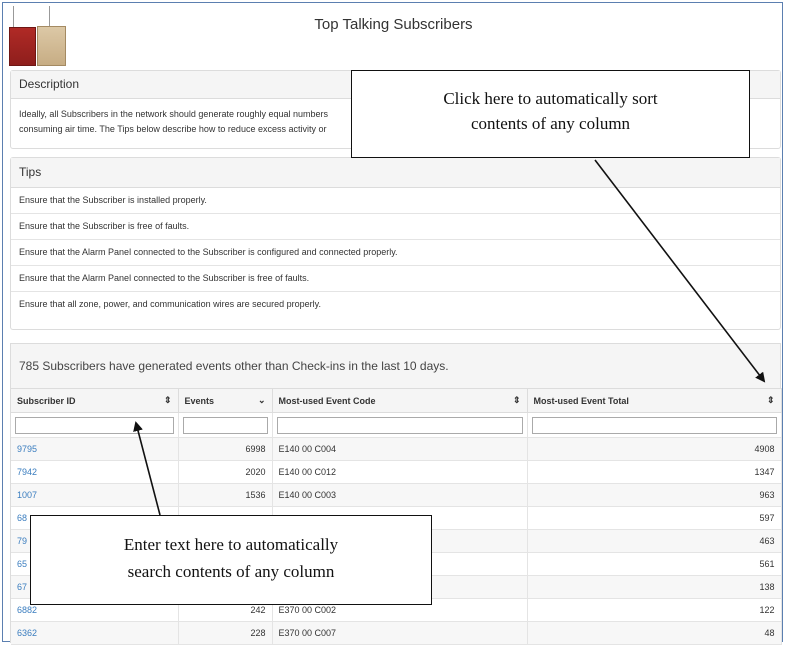 The width and height of the screenshot is (787, 645). Describe the element at coordinates (550, 123) in the screenshot. I see `callout-line: contents of any column` at that location.